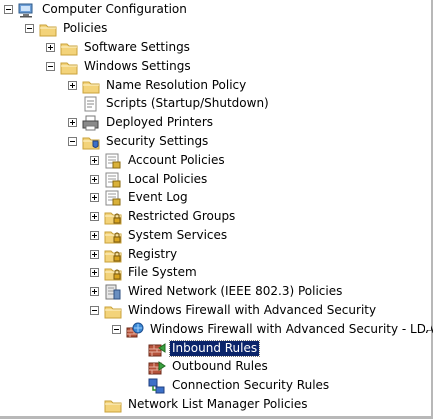 The image size is (433, 420). I want to click on network-policy-icon, so click(113, 291).